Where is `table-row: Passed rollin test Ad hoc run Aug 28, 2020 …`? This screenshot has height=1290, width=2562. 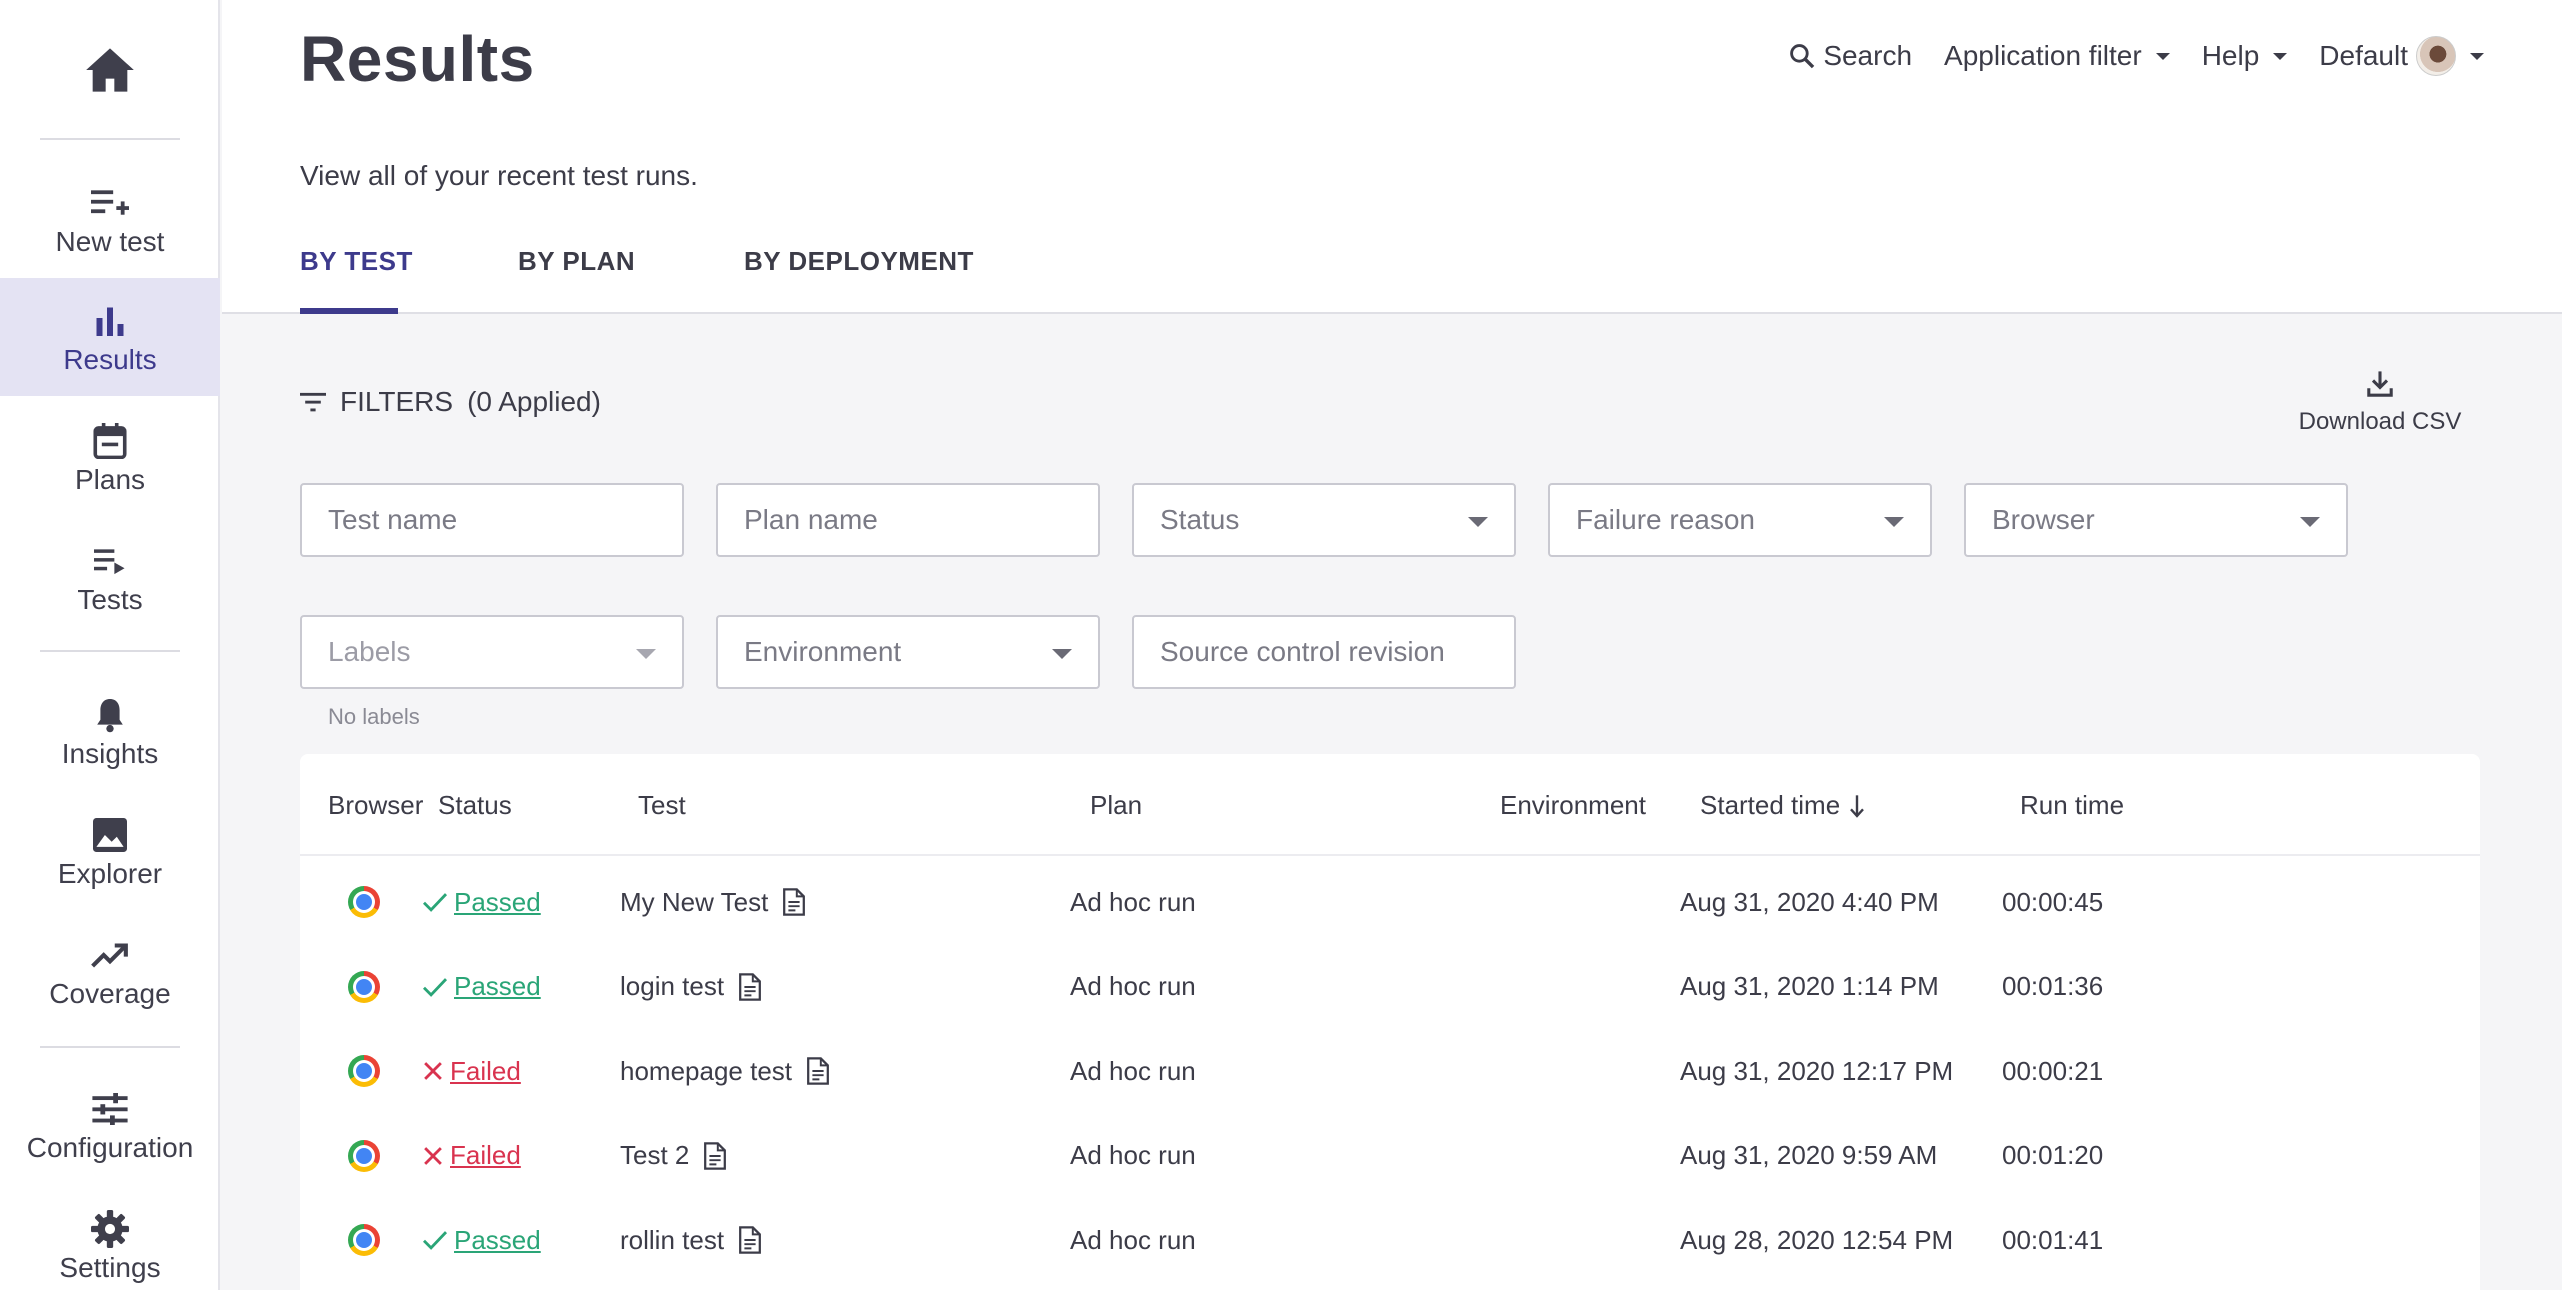 table-row: Passed rollin test Ad hoc run Aug 28, 2020 … is located at coordinates (1390, 1240).